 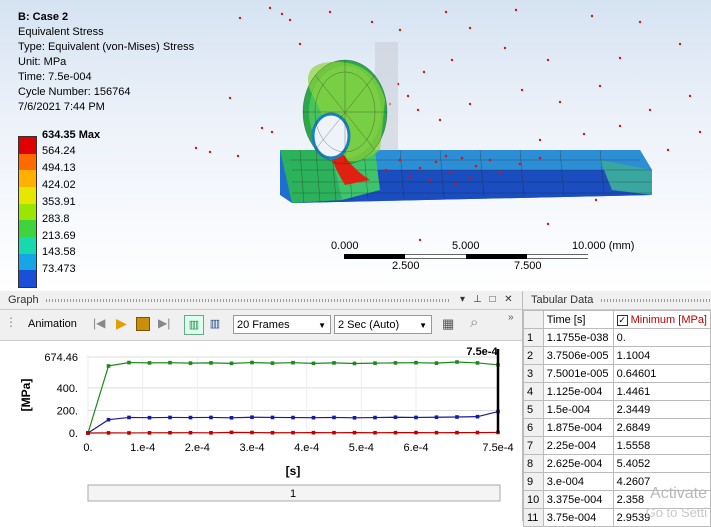 What do you see at coordinates (142, 448) in the screenshot?
I see `x-tick-label: 1.e-4` at bounding box center [142, 448].